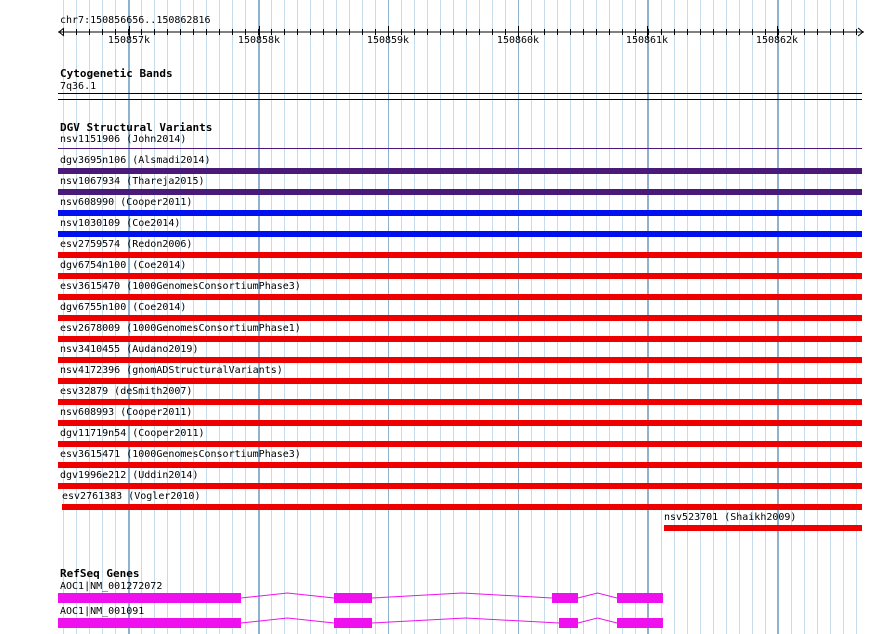 The width and height of the screenshot is (890, 634). I want to click on variant-label: nsv1151906 (John2014), so click(123, 139).